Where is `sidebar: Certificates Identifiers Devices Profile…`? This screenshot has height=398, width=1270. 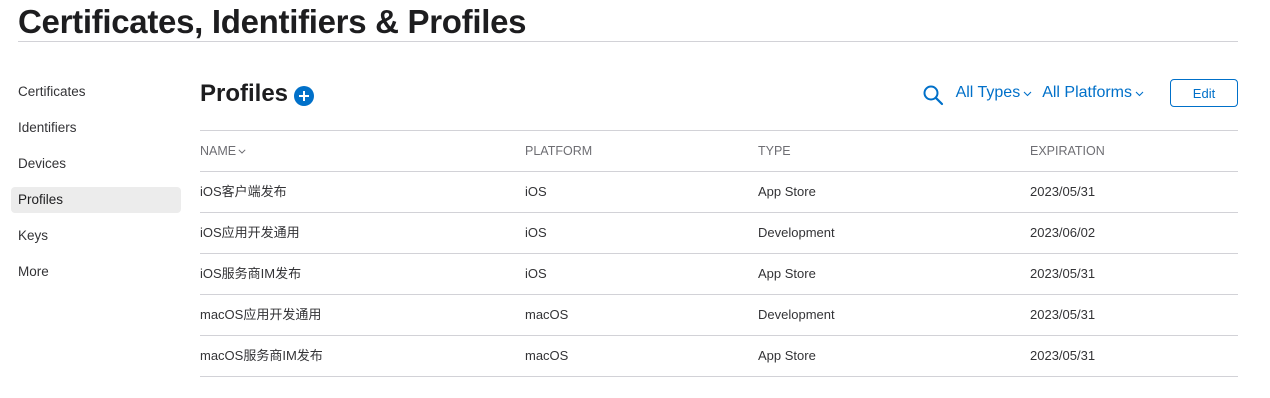 sidebar: Certificates Identifiers Devices Profile… is located at coordinates (96, 187).